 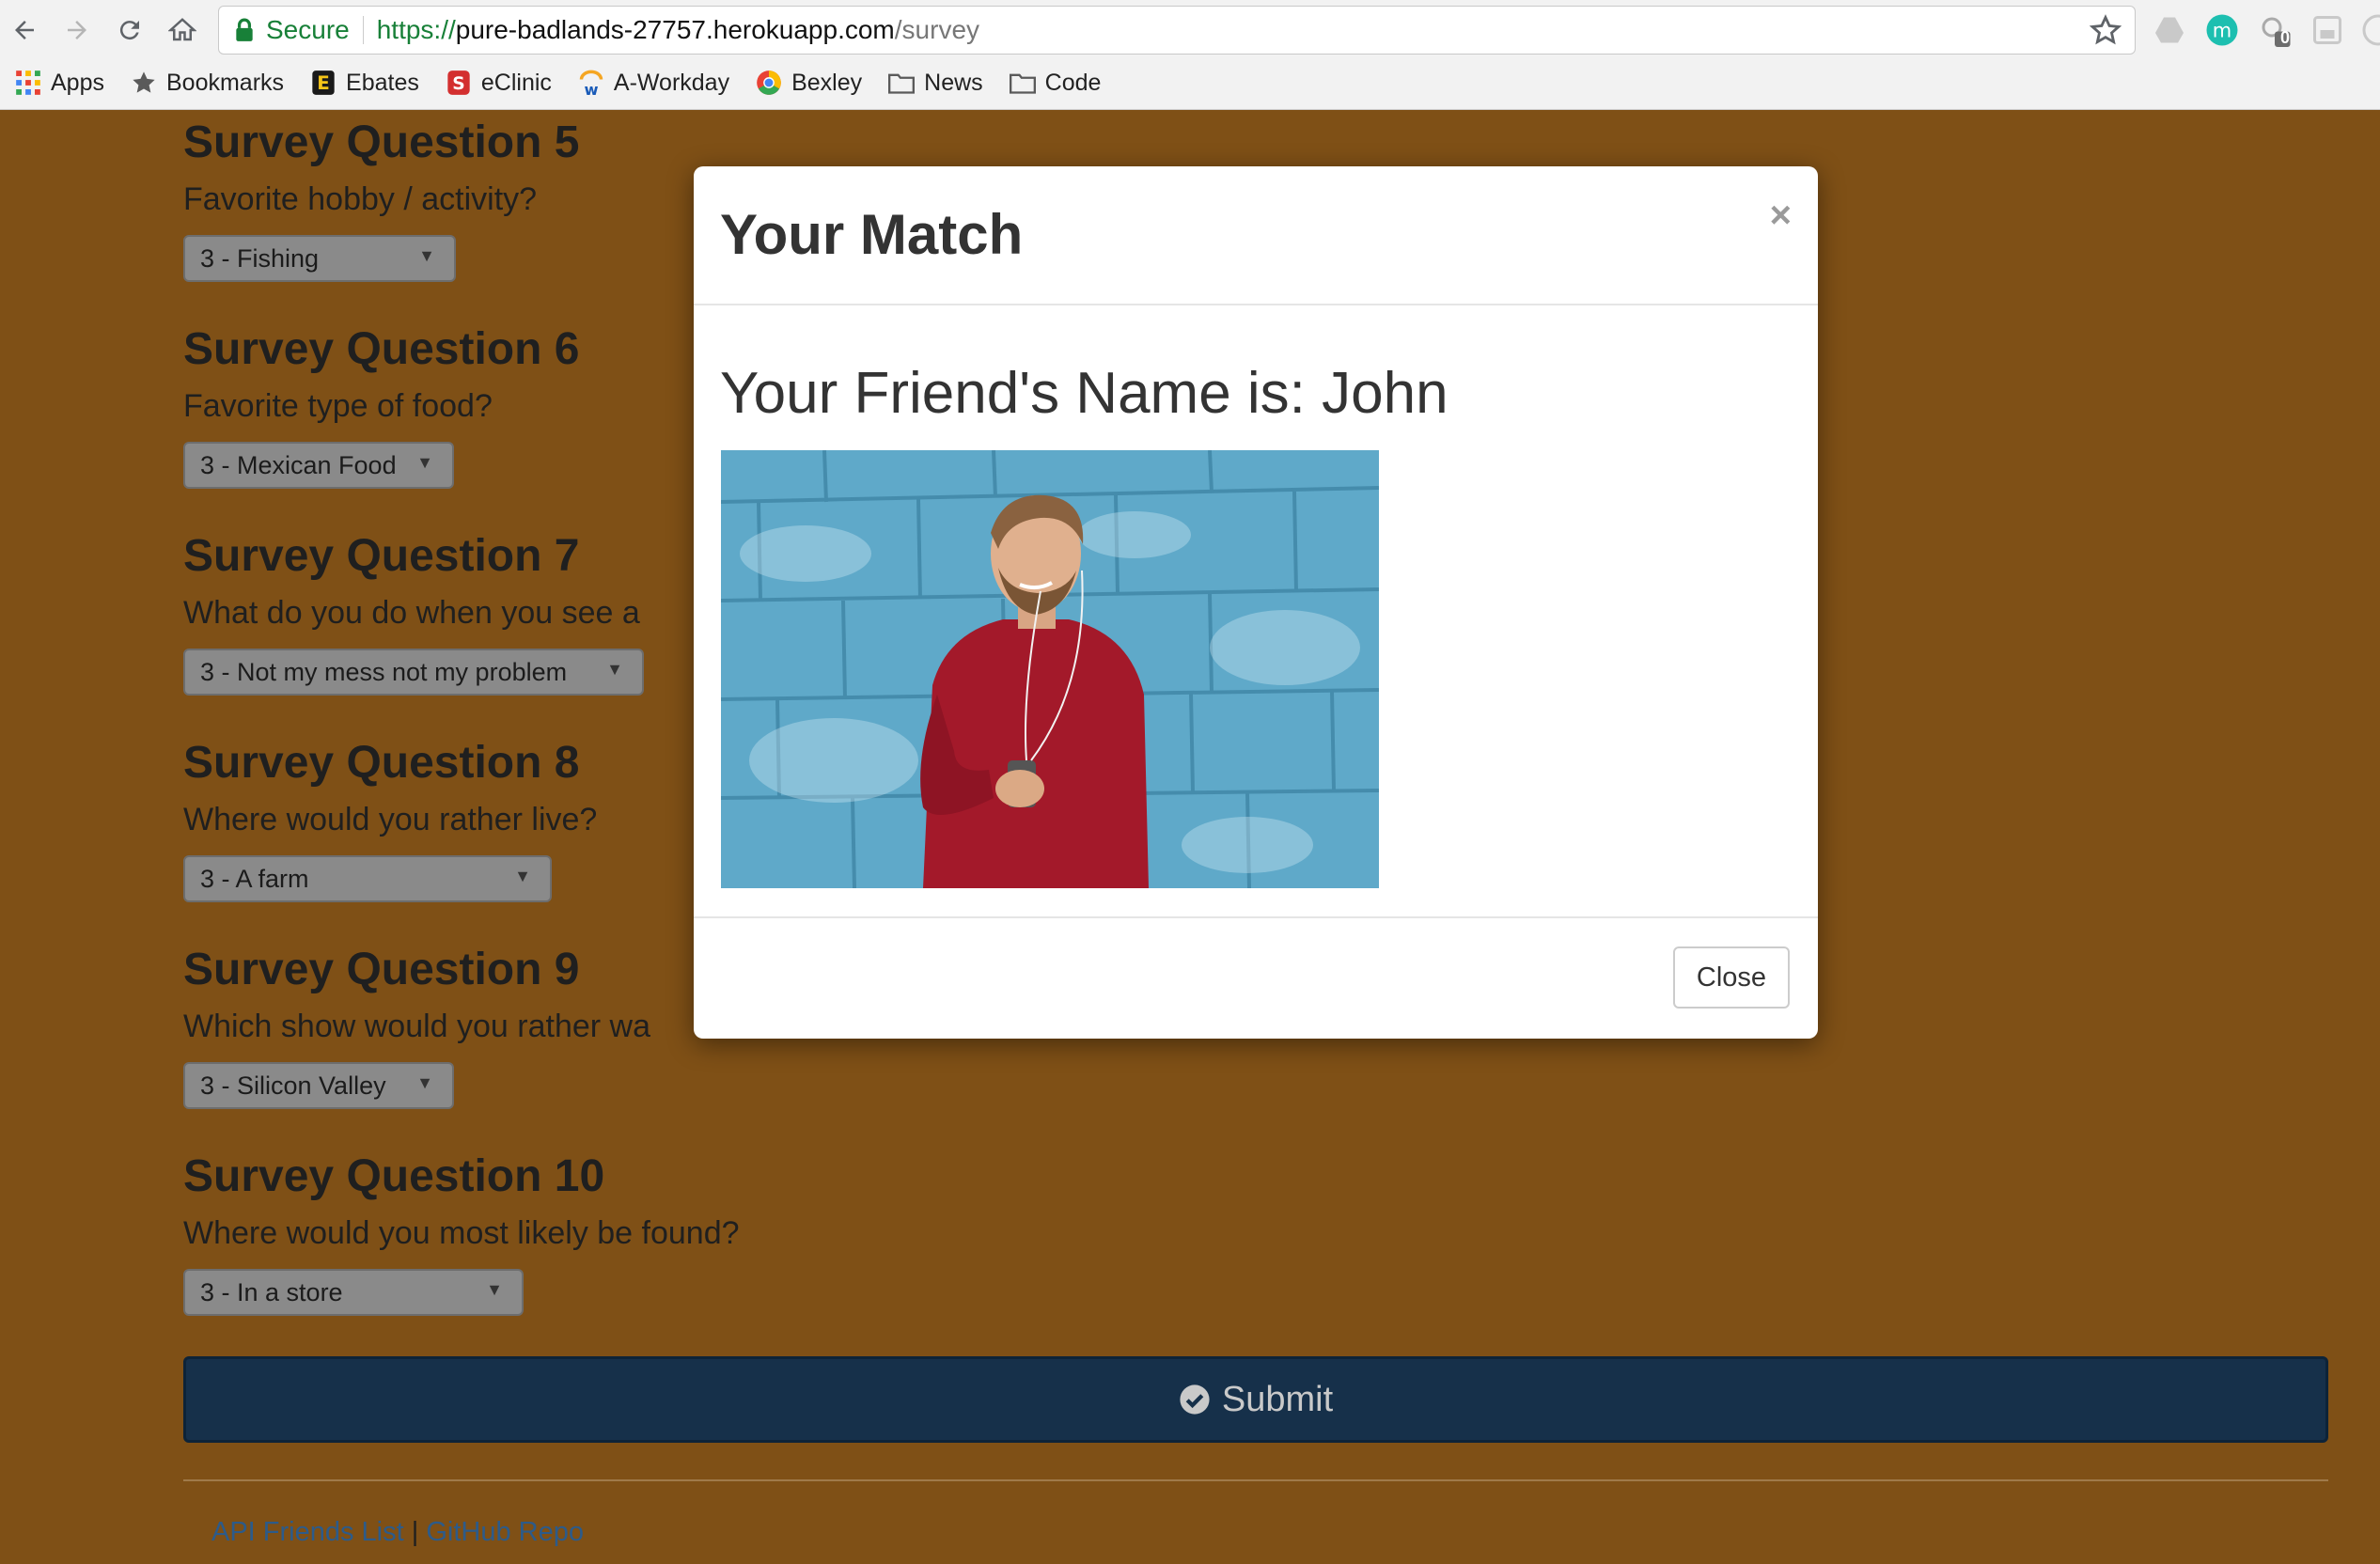 I want to click on forward-button, so click(x=77, y=30).